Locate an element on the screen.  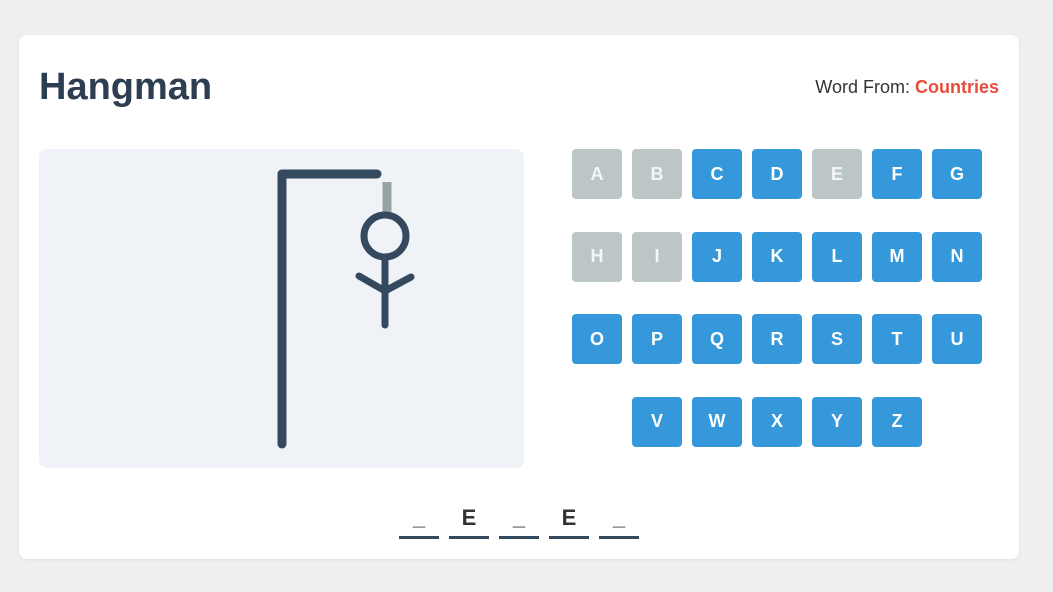
letter-key-d: D is located at coordinates (777, 174).